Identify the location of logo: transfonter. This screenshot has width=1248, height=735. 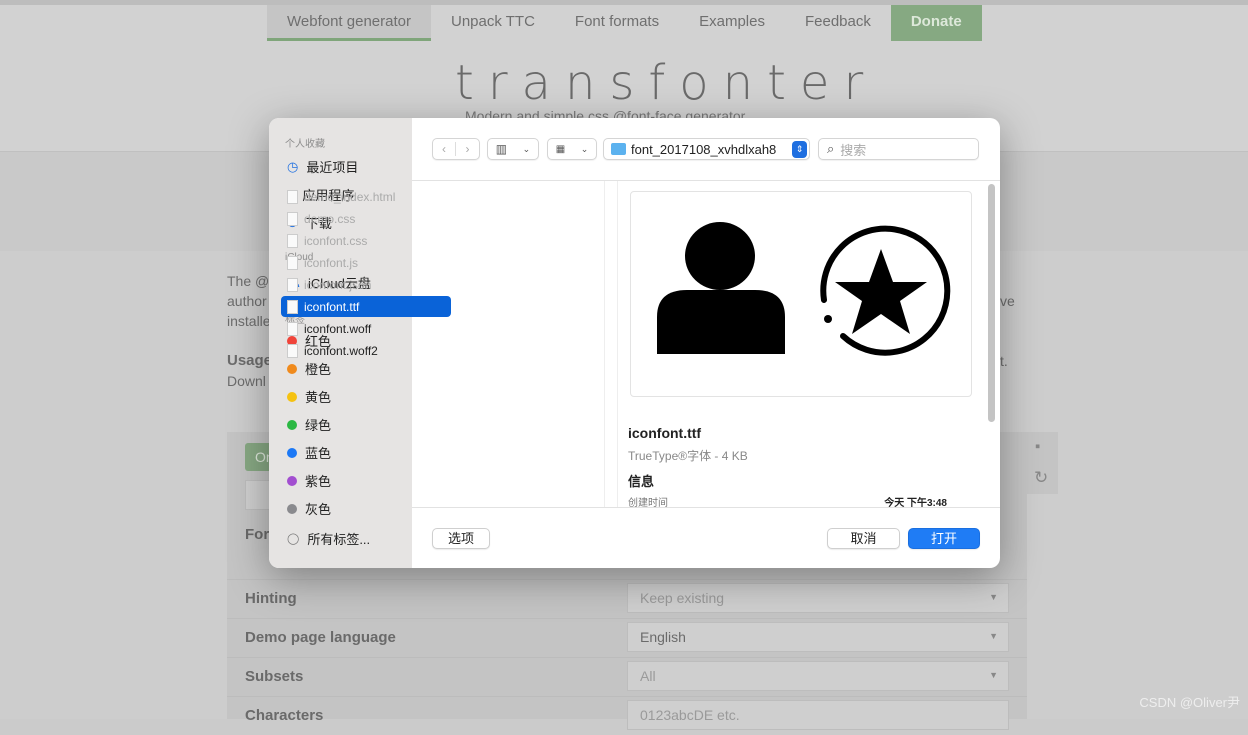
(666, 83).